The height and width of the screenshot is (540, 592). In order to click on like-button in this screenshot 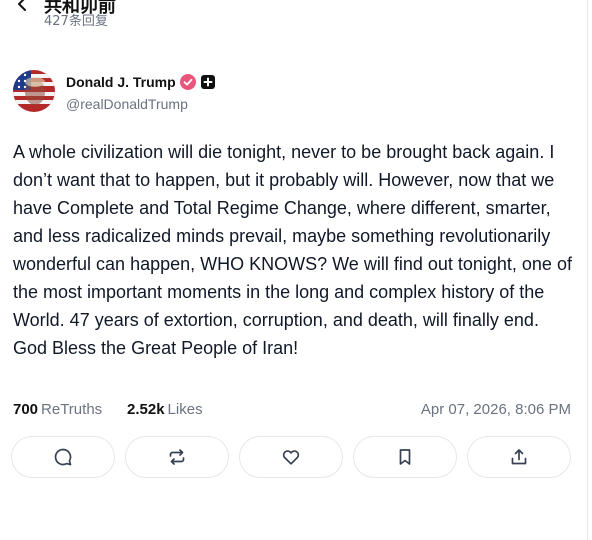, I will do `click(291, 457)`.